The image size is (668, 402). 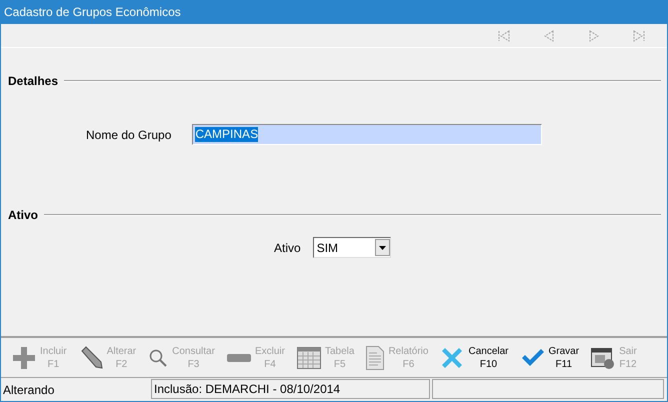 I want to click on section-title: Detalhes, so click(x=33, y=81).